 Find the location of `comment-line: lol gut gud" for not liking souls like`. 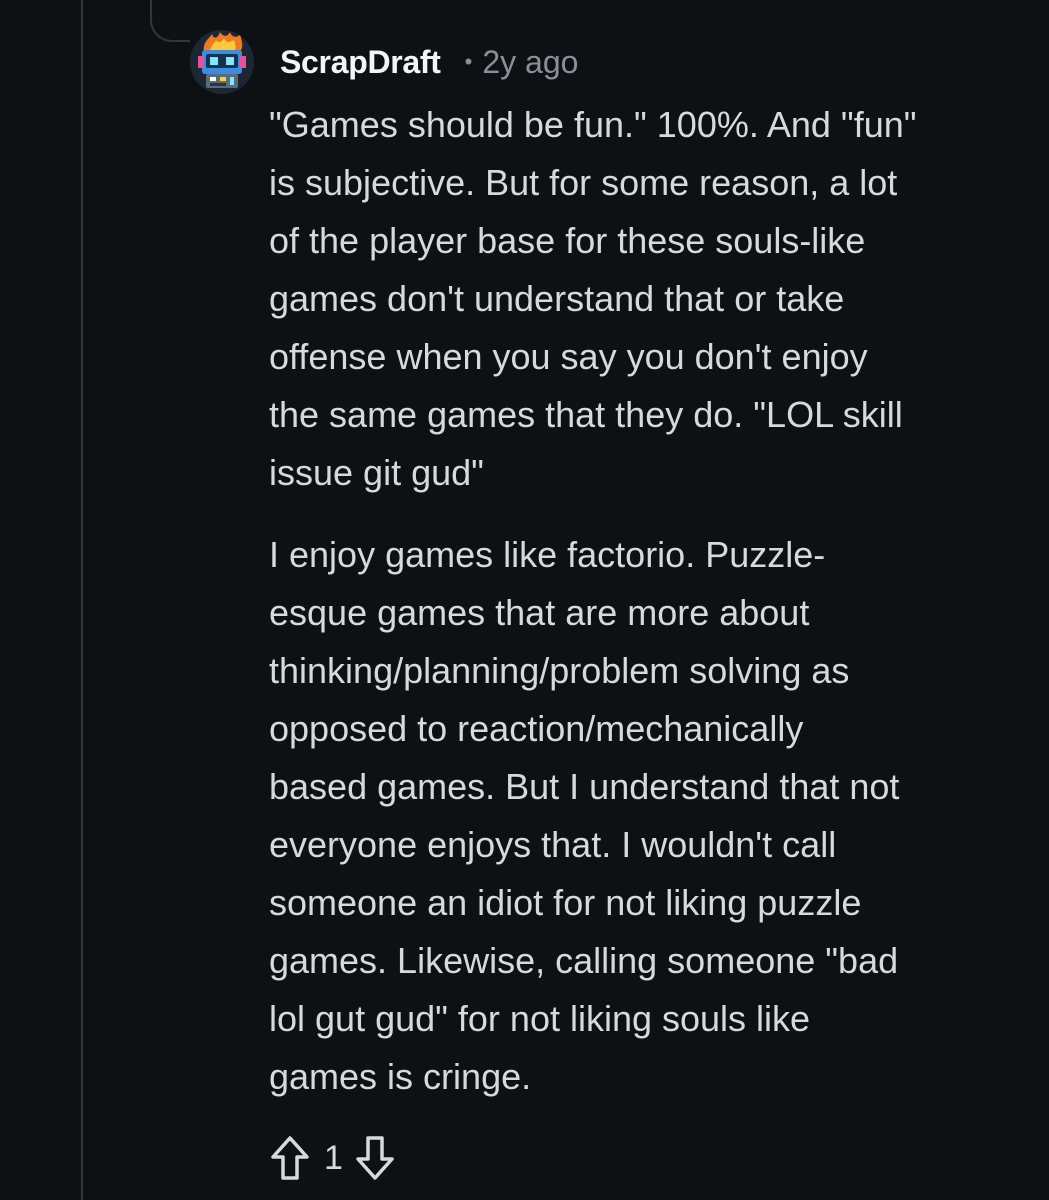

comment-line: lol gut gud" for not liking souls like is located at coordinates (540, 1018).